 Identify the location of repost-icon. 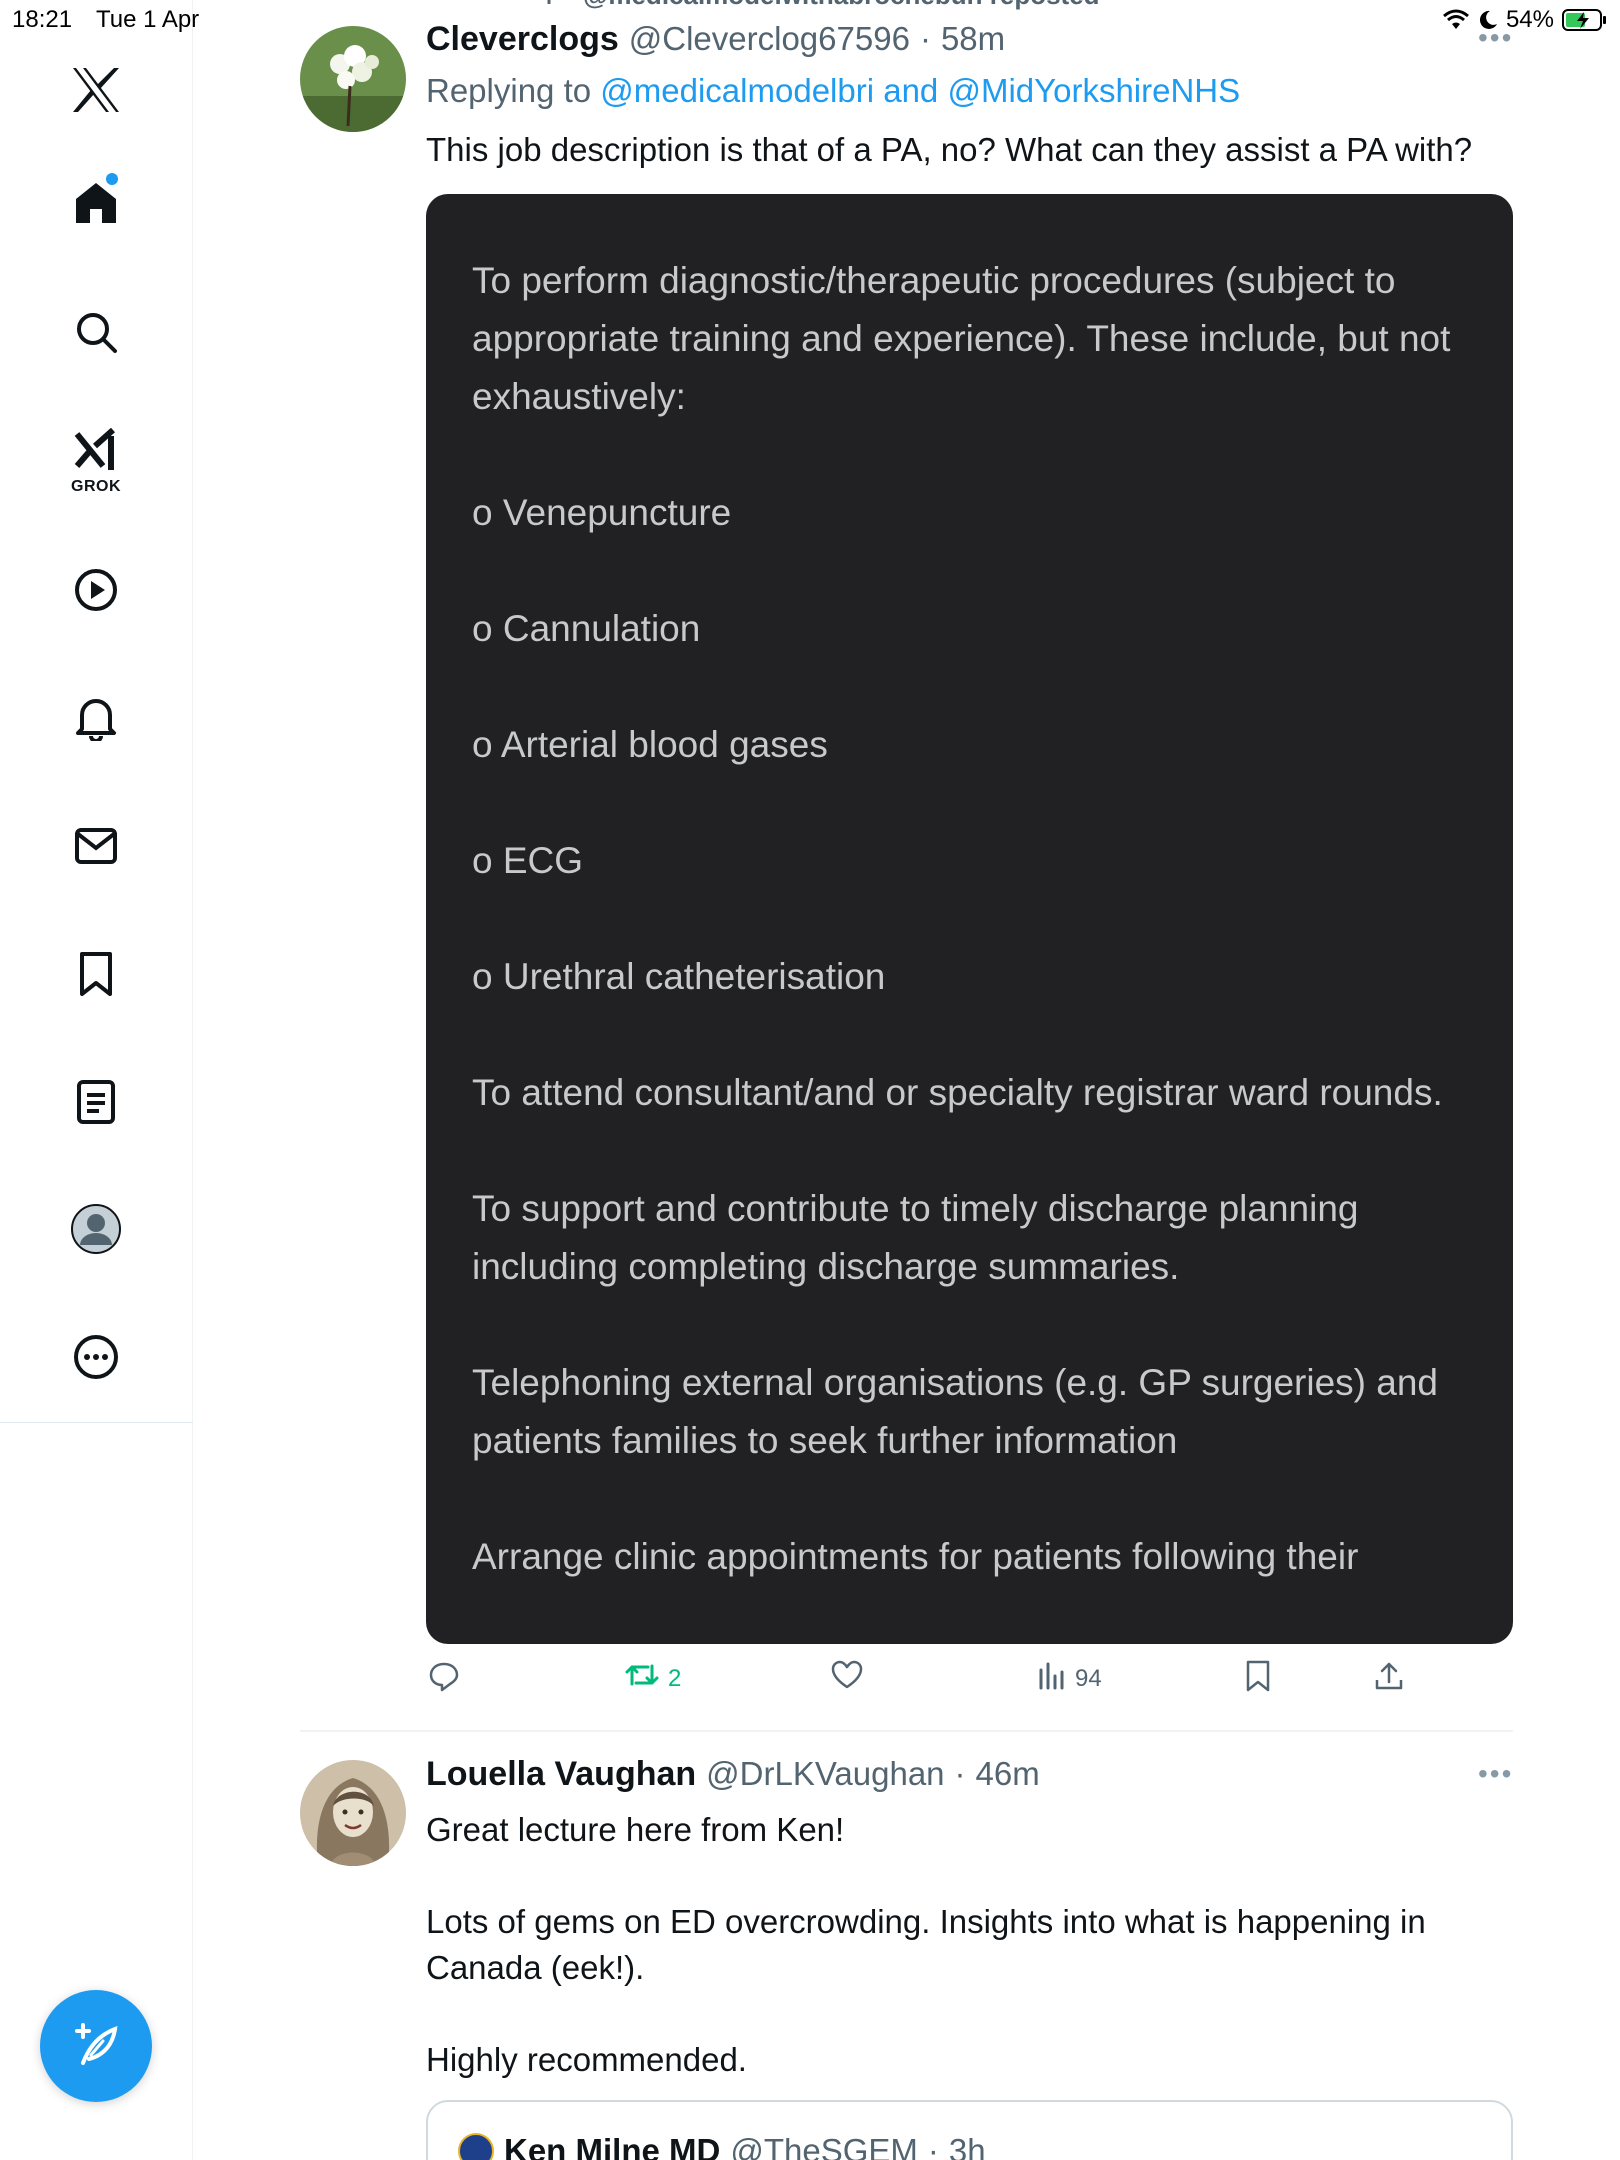
(642, 1678).